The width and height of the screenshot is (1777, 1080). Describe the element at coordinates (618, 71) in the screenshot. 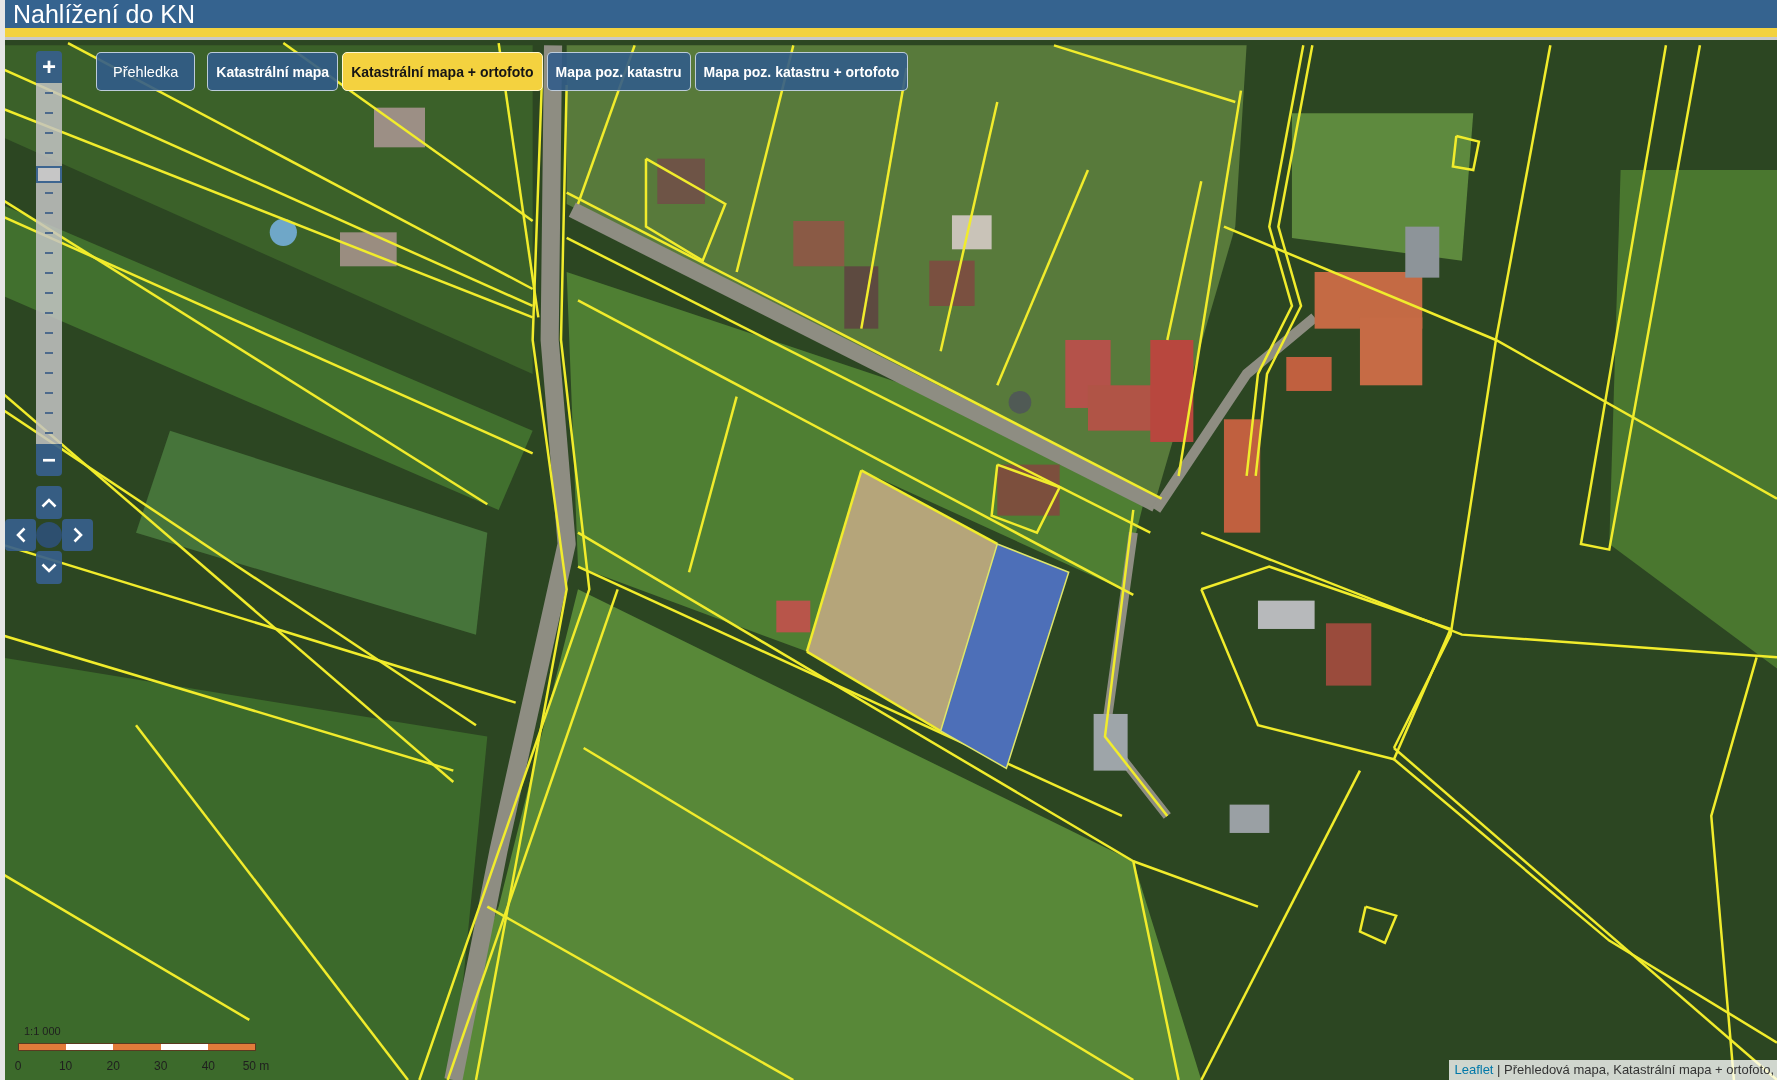

I see `layer-button: Mapa poz. katastru` at that location.